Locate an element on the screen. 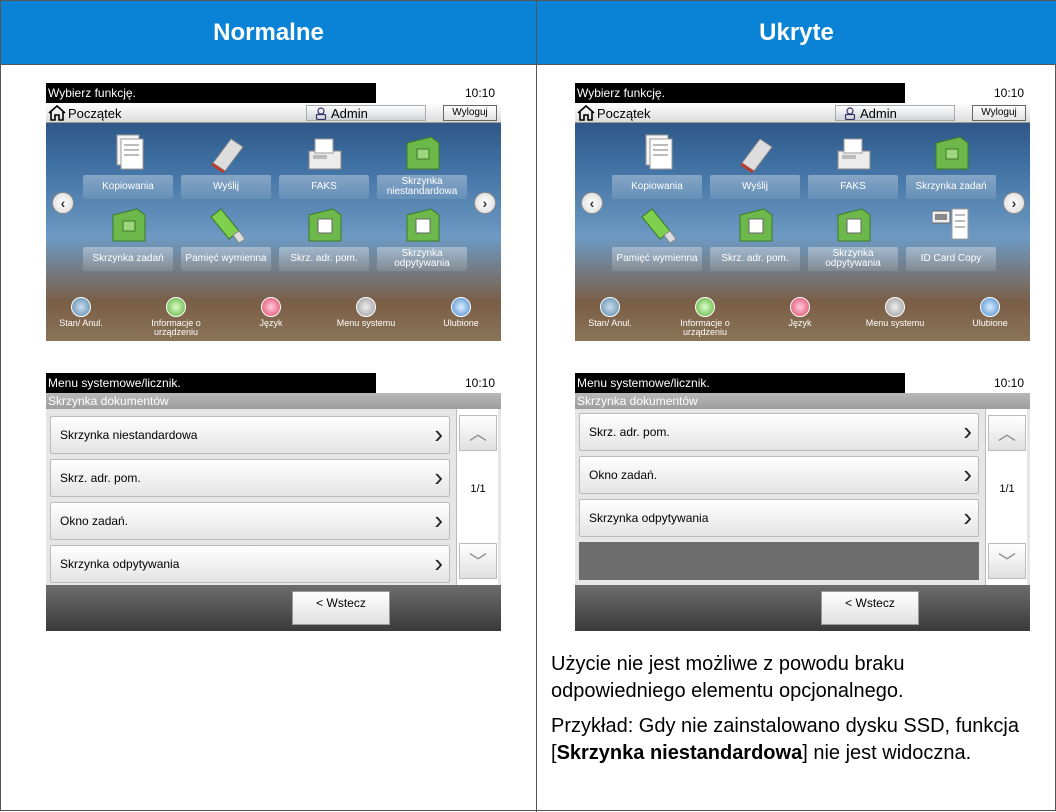  function-id-card-copy: ID Card Copy is located at coordinates (951, 245).